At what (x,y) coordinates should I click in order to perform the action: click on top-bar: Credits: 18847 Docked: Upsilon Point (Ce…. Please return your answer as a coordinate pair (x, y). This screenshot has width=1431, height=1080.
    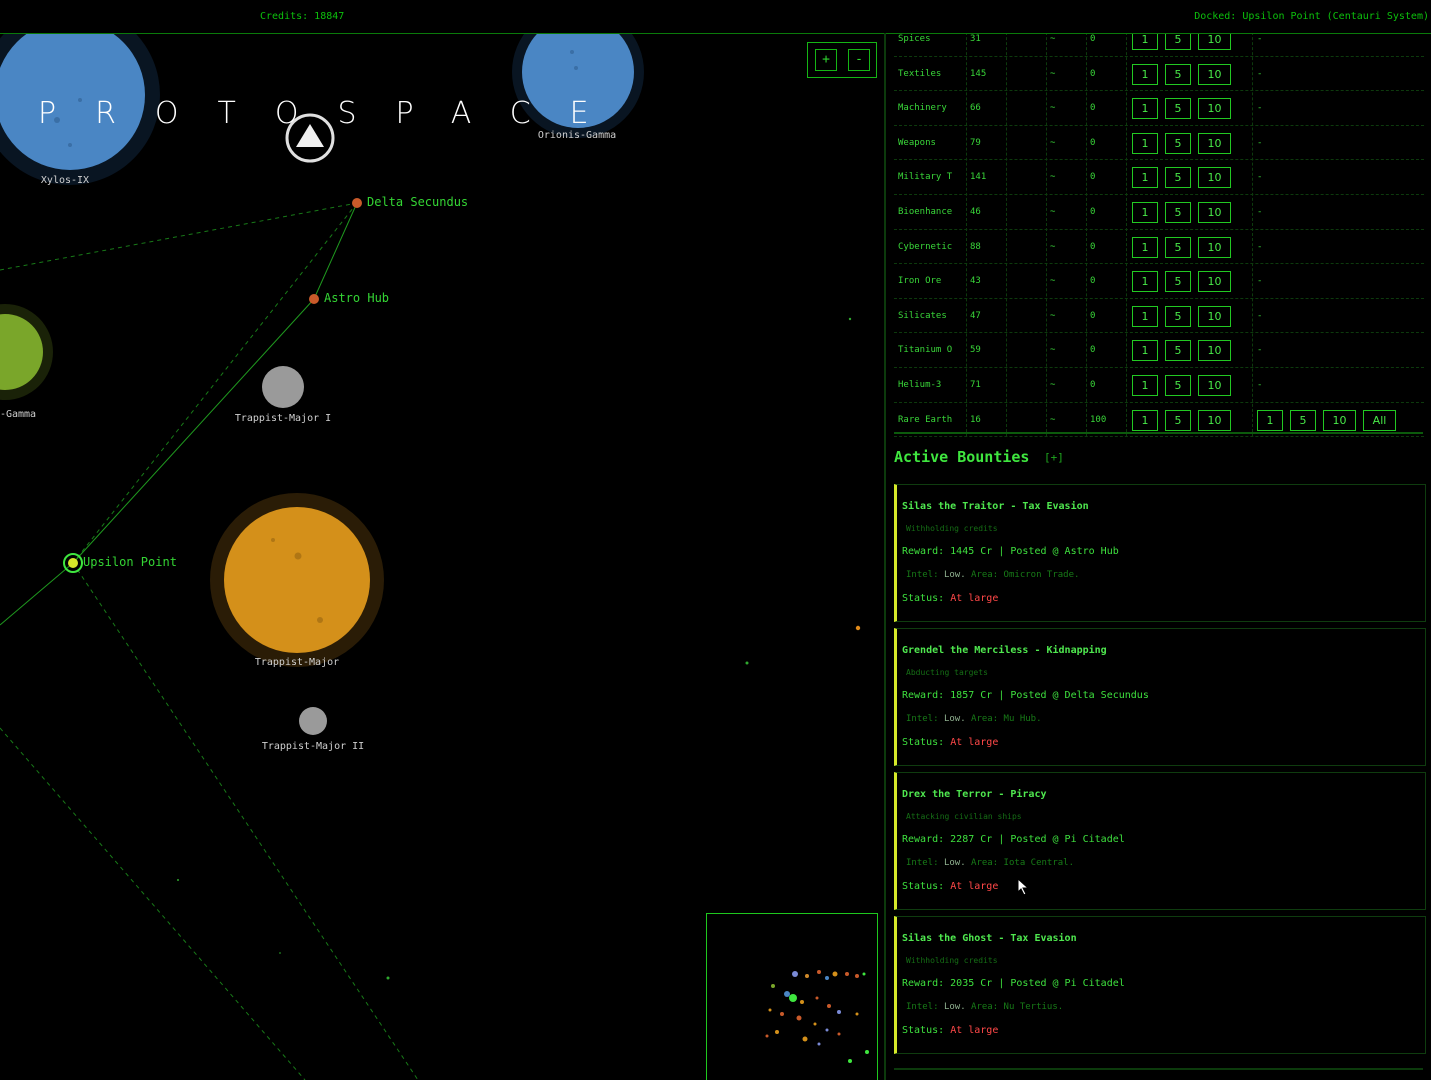
    Looking at the image, I should click on (715, 17).